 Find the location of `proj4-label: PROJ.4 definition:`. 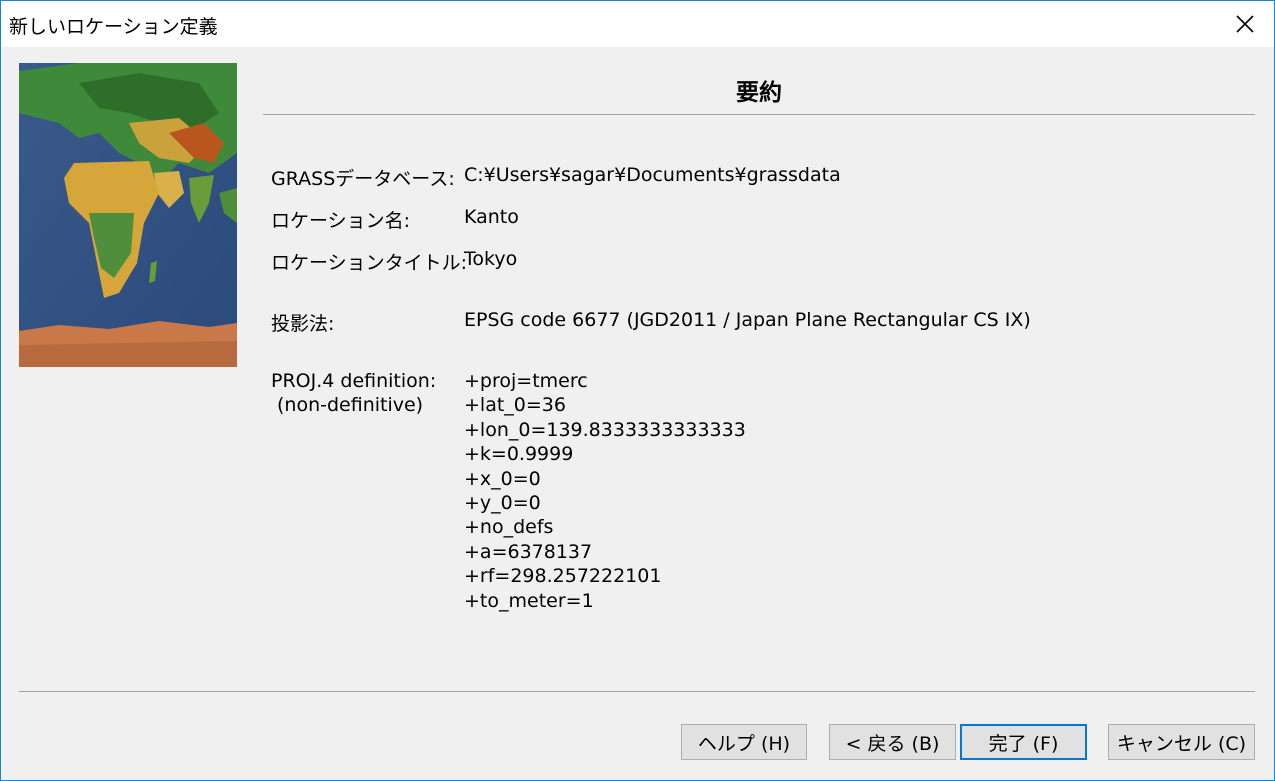

proj4-label: PROJ.4 definition: is located at coordinates (354, 381).